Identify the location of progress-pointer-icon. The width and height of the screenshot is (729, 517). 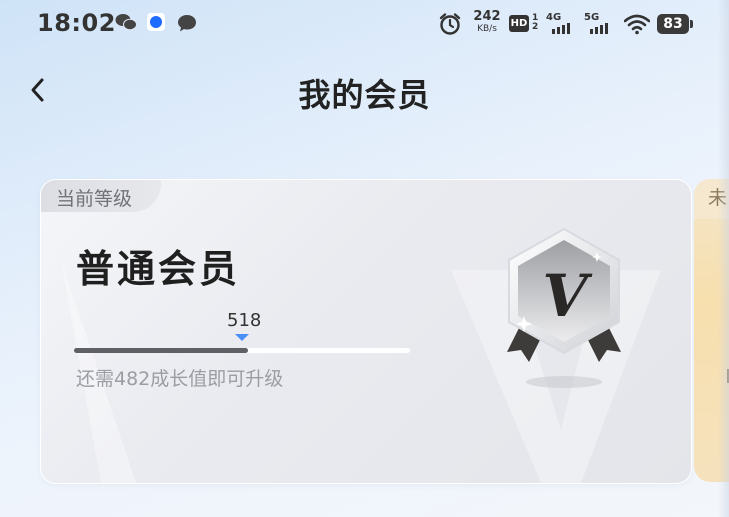
(242, 337).